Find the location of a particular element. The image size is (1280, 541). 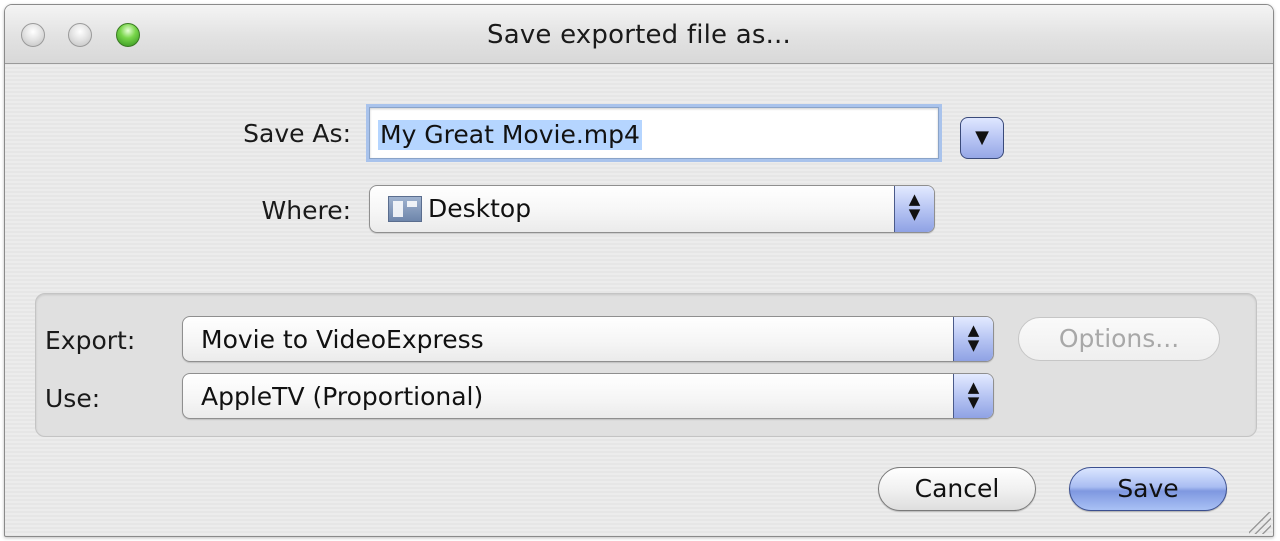

save-as-label: Save As: is located at coordinates (297, 133).